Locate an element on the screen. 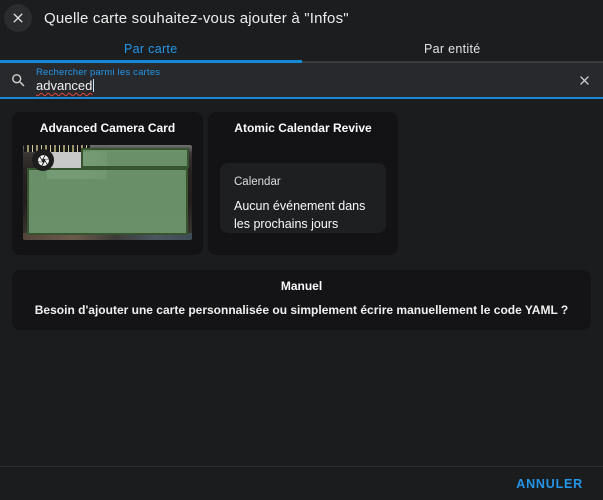 Image resolution: width=603 pixels, height=500 pixels. tab-by-card: Par carte is located at coordinates (151, 48).